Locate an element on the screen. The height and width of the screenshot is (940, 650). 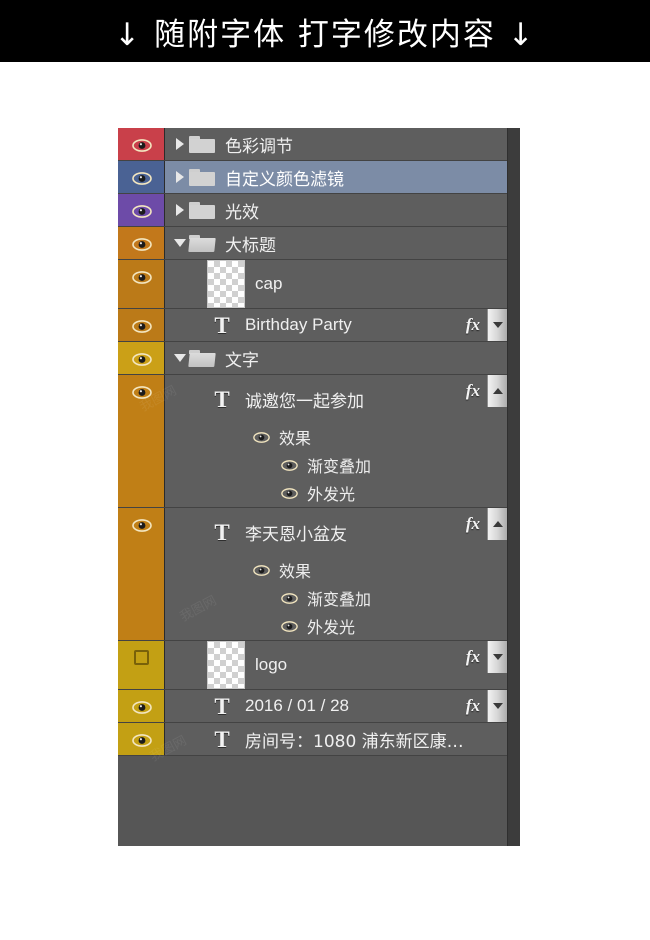
layer-row-body: T 李天恩小盆友 fx 效果渐变叠加外发光 is located at coordinates (336, 574).